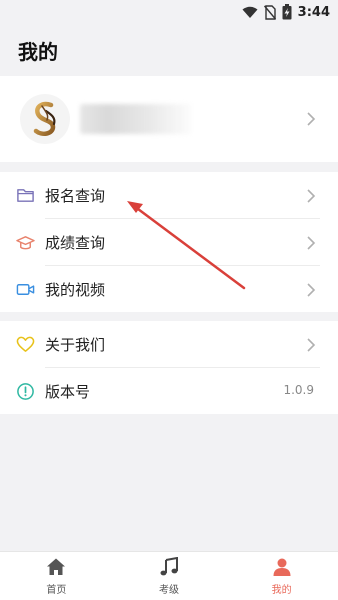  What do you see at coordinates (298, 390) in the screenshot?
I see `version-number: 1.0.9` at bounding box center [298, 390].